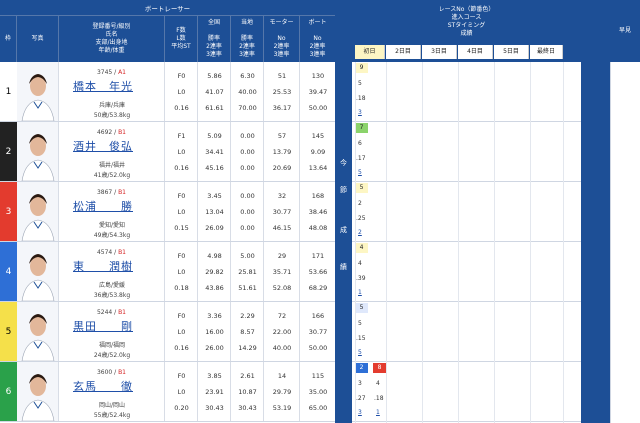  What do you see at coordinates (103, 146) in the screenshot?
I see `racer-name-link: 酒井 俊弘` at bounding box center [103, 146].